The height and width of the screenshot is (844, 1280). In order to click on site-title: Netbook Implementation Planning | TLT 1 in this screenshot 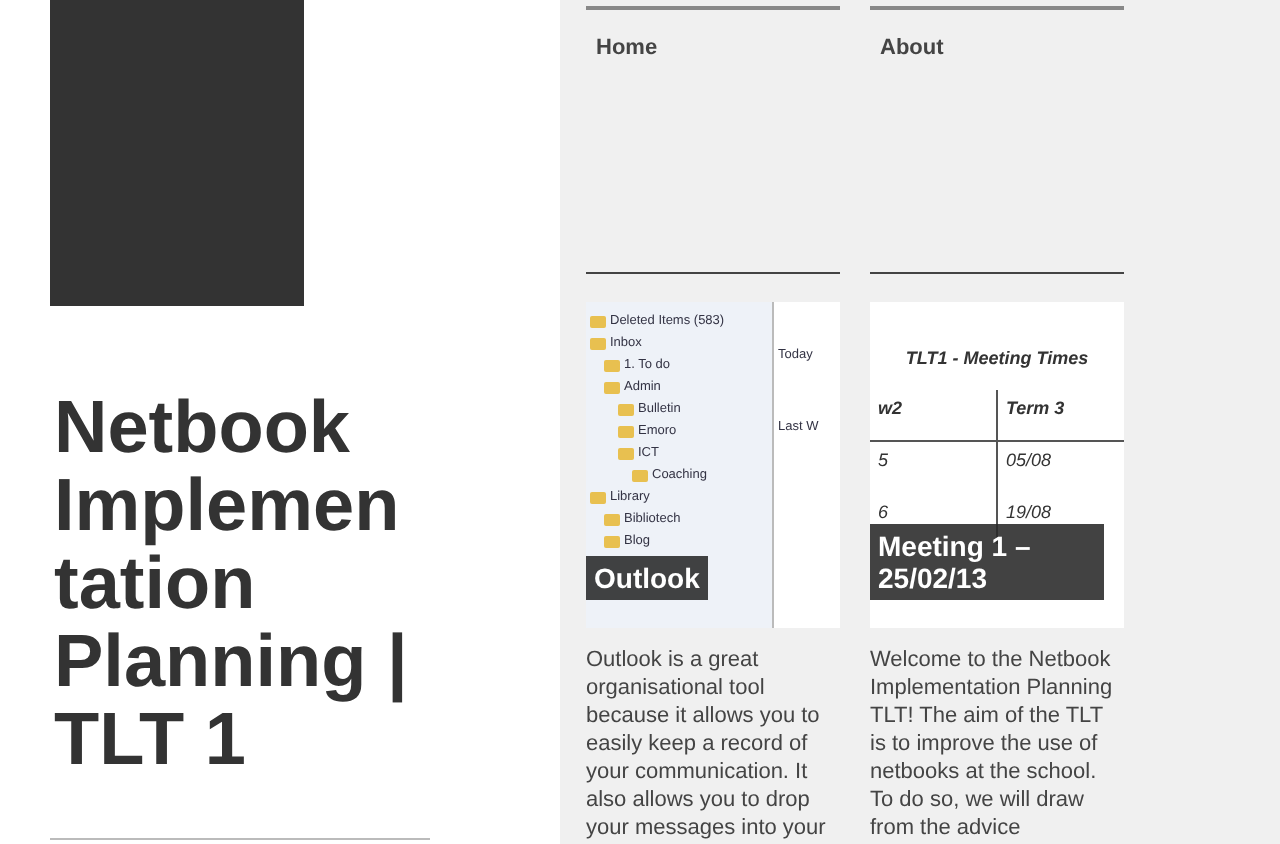, I will do `click(232, 583)`.